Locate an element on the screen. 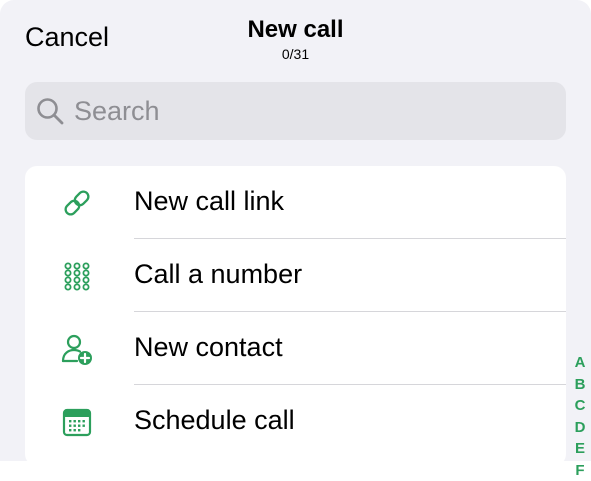 The height and width of the screenshot is (481, 591). new-contact-row: New contact is located at coordinates (295, 348).